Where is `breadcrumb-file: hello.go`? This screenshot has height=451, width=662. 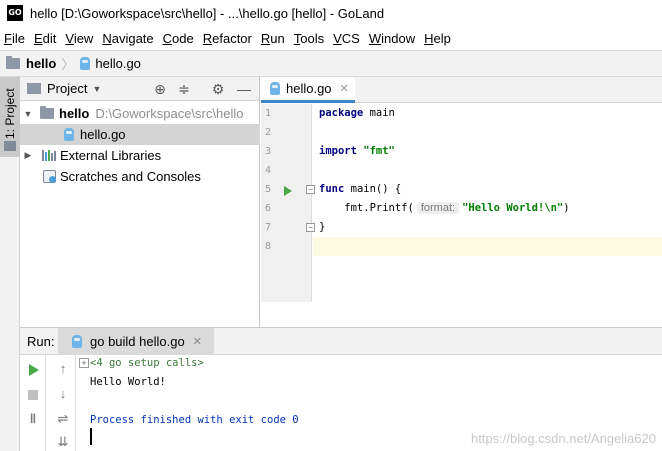 breadcrumb-file: hello.go is located at coordinates (118, 63).